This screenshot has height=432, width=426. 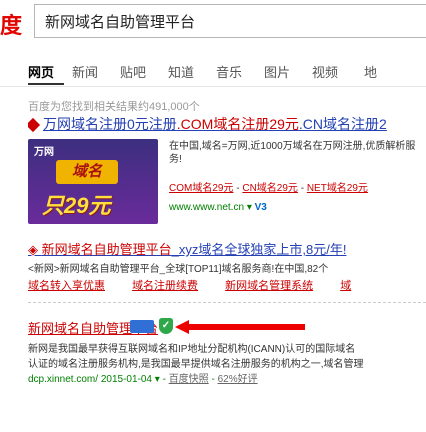 What do you see at coordinates (343, 124) in the screenshot?
I see `result1-title-tail: .CN域名注册2` at bounding box center [343, 124].